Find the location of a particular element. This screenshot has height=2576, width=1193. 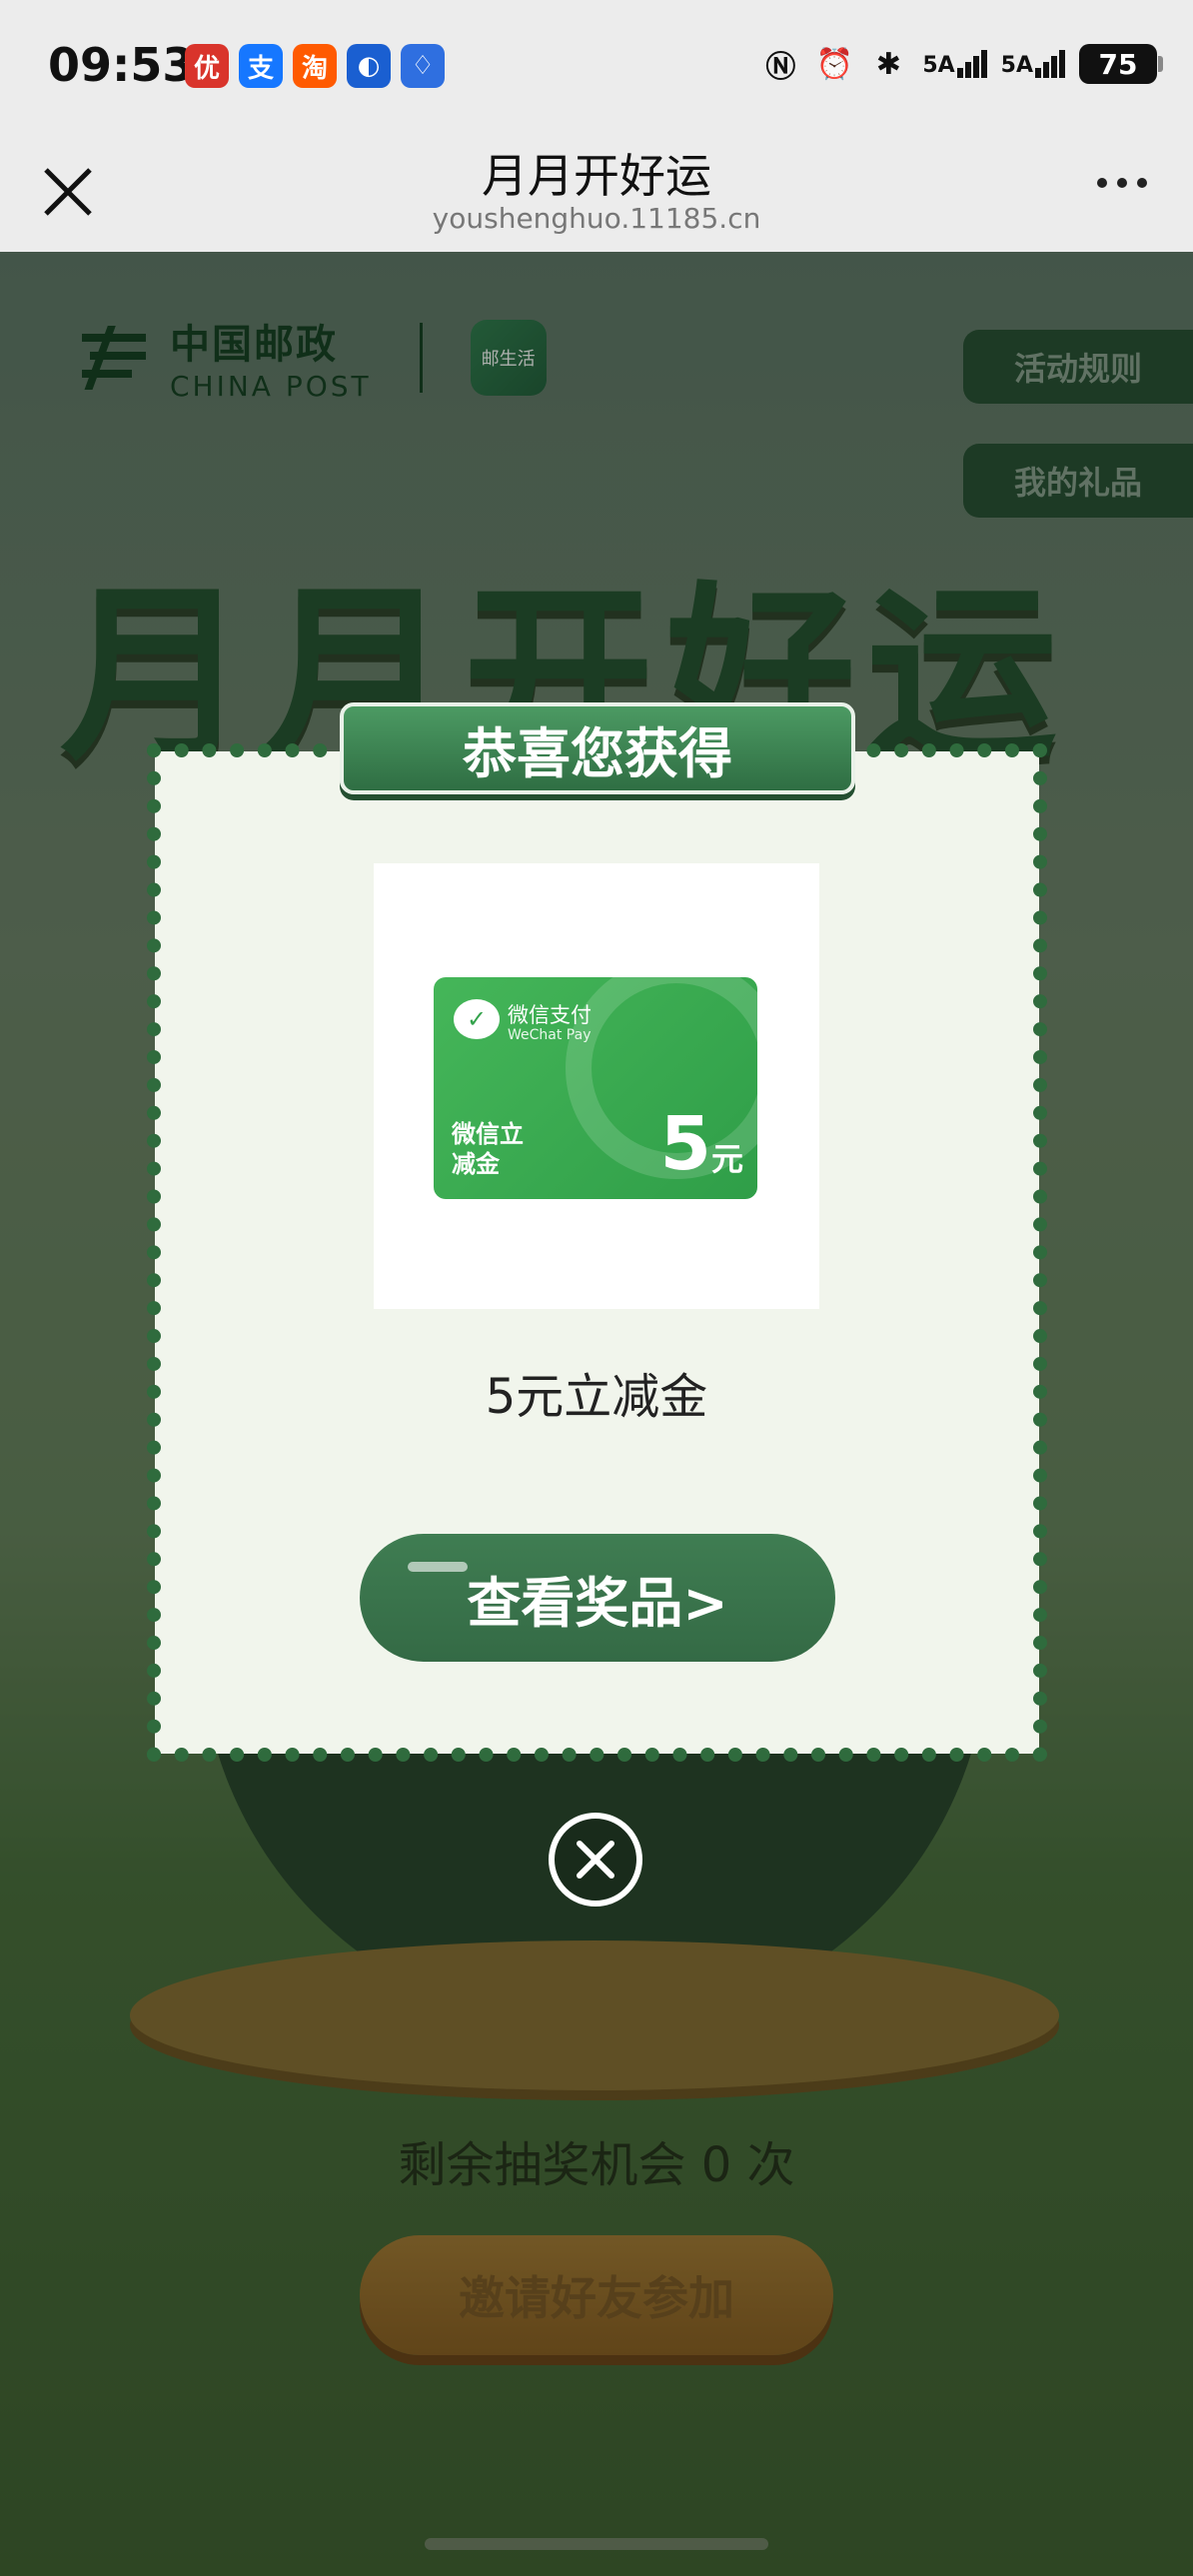

bluetooth-icon: ✱ is located at coordinates (888, 64).